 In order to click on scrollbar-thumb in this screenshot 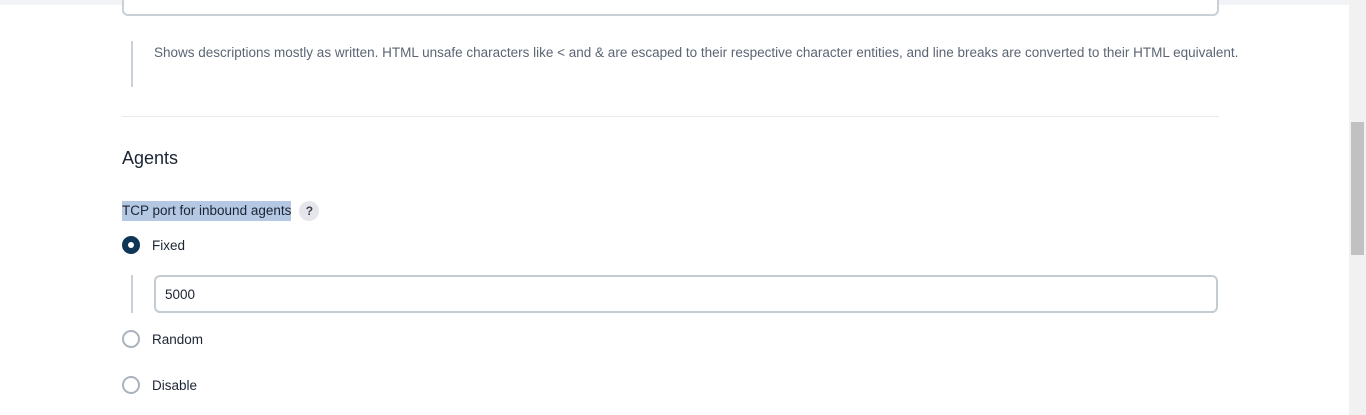, I will do `click(1357, 188)`.